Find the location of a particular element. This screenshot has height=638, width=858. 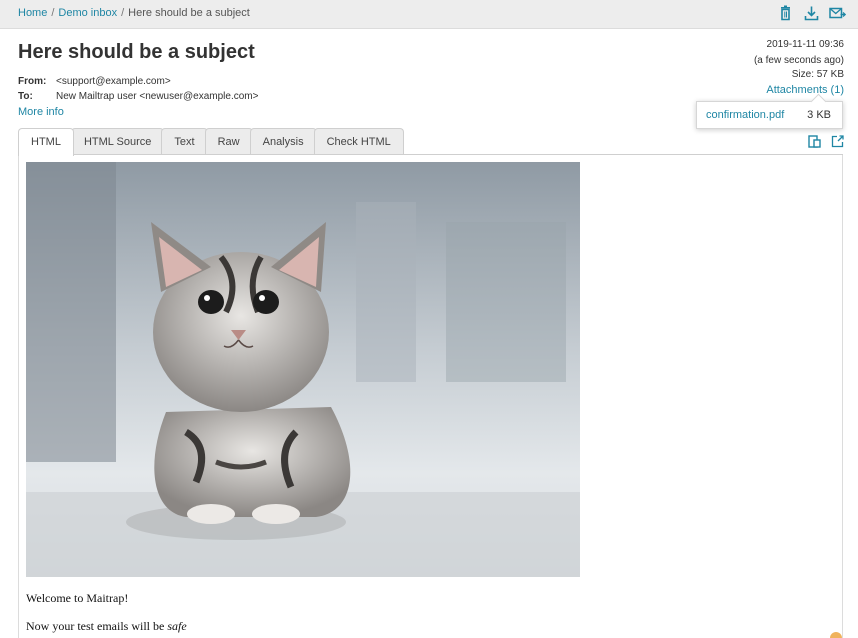

message-size: Size: 57 KB is located at coordinates (817, 74).